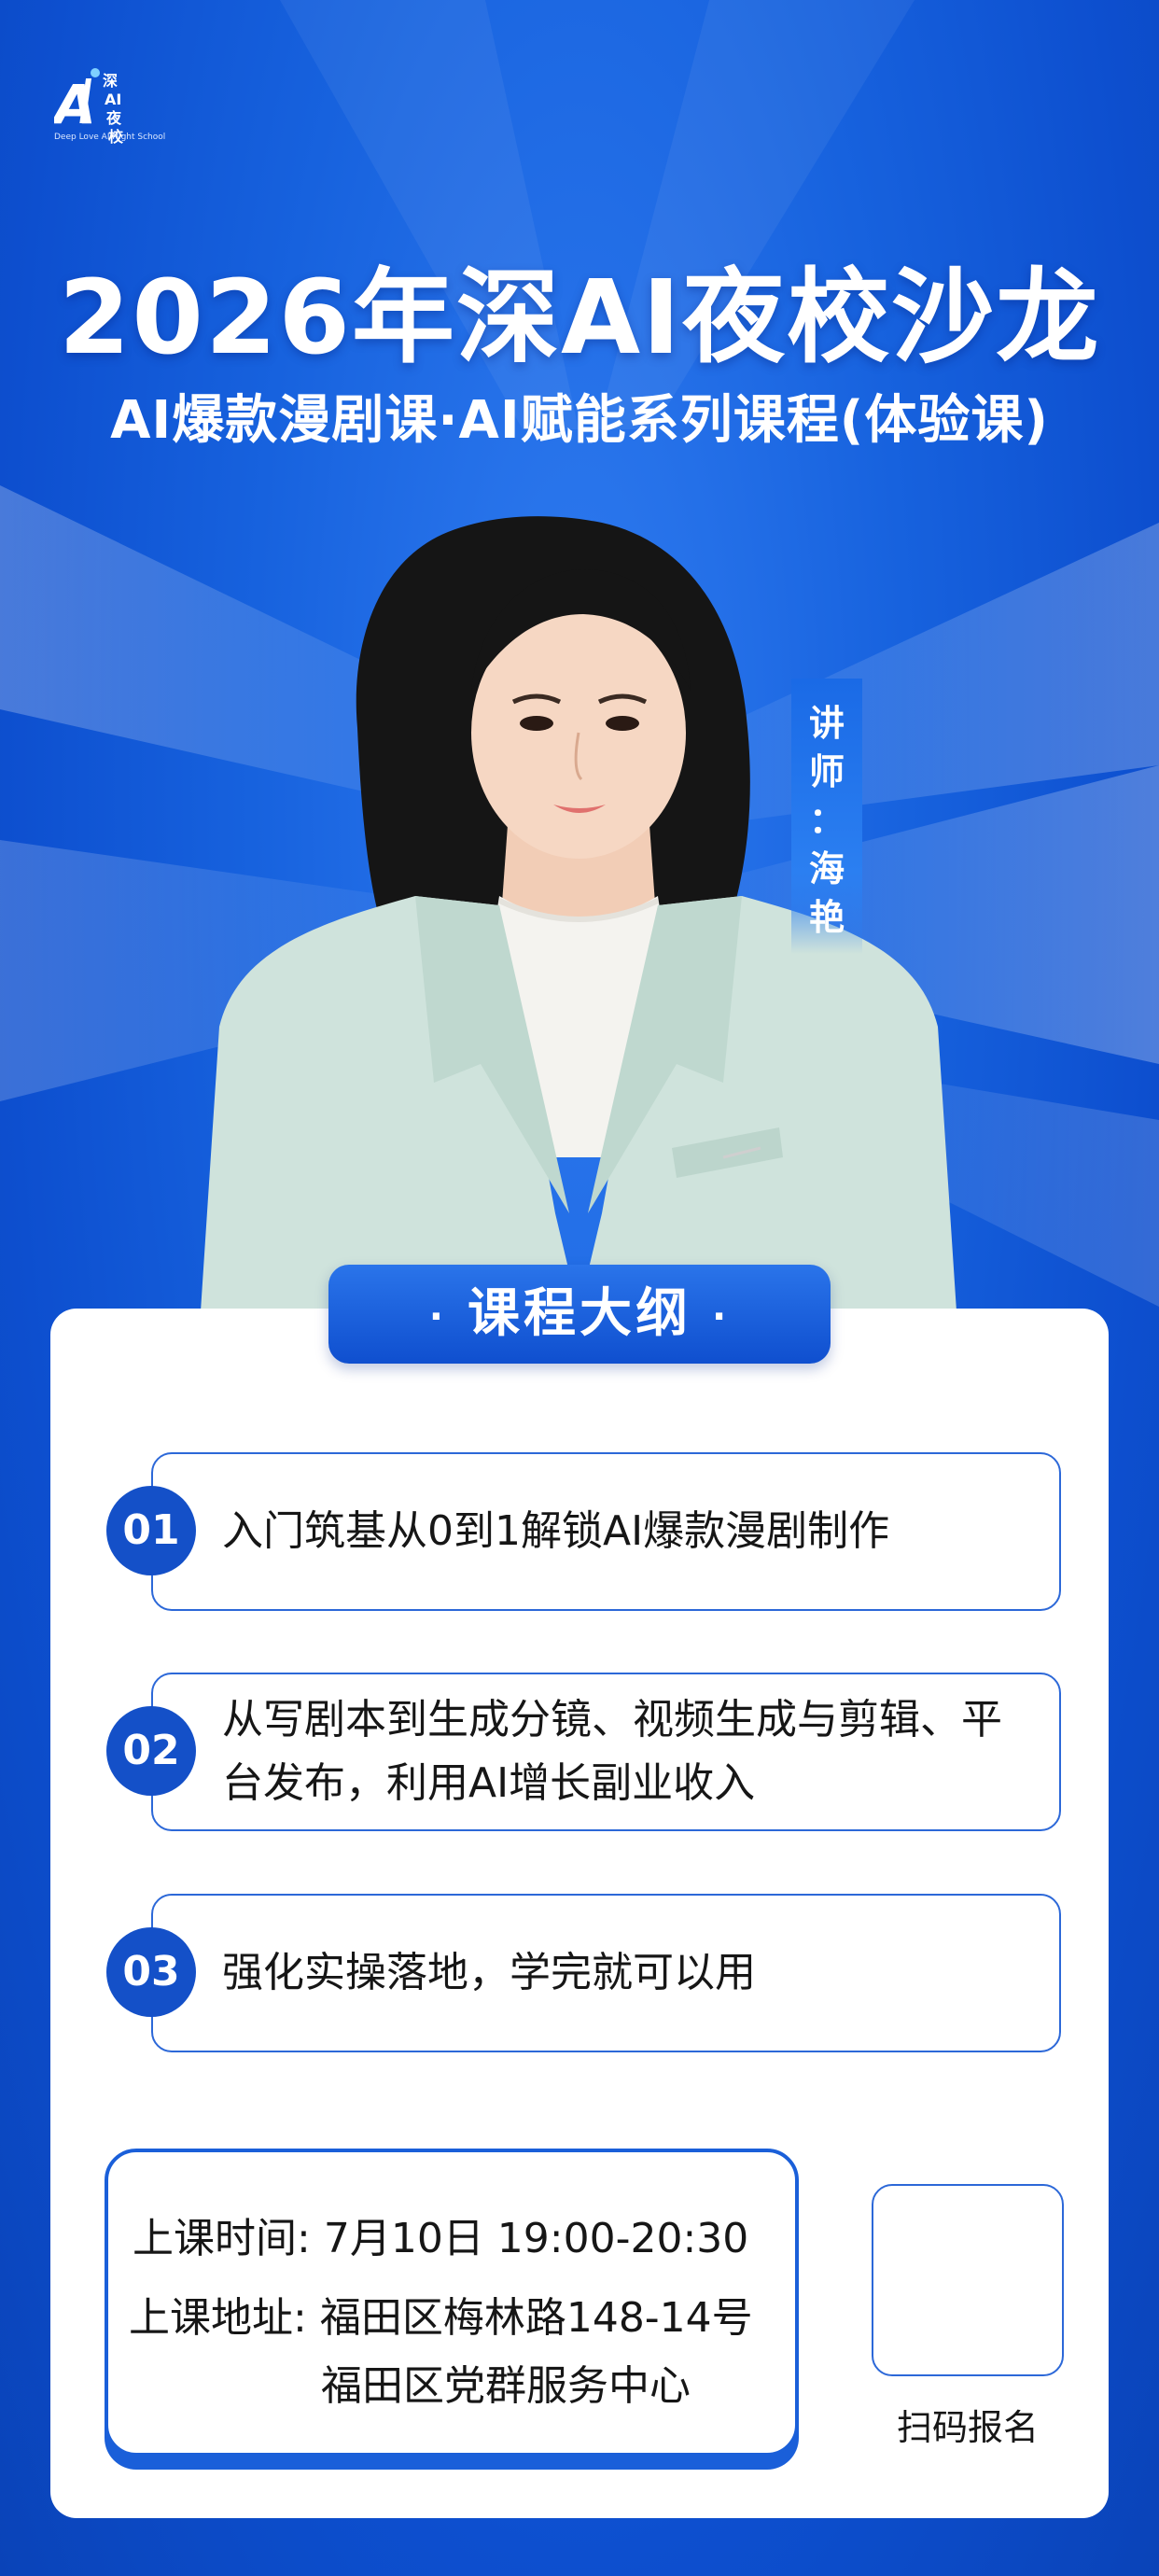 This screenshot has height=2576, width=1159. I want to click on outline-item: 入门筑基从0到1解锁AI爆款漫剧制作, so click(606, 1531).